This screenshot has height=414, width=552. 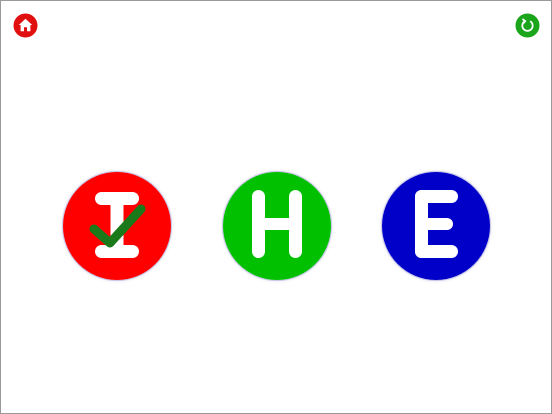 I want to click on refresh-button, so click(x=527, y=25).